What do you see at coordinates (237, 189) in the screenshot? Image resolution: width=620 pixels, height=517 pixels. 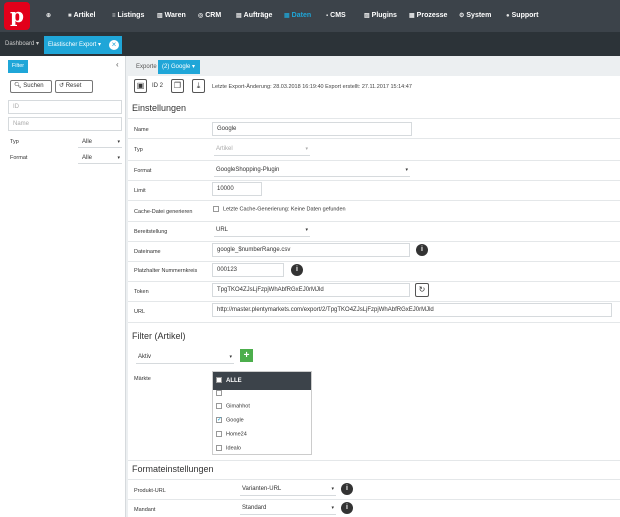 I see `limit-field: 10000` at bounding box center [237, 189].